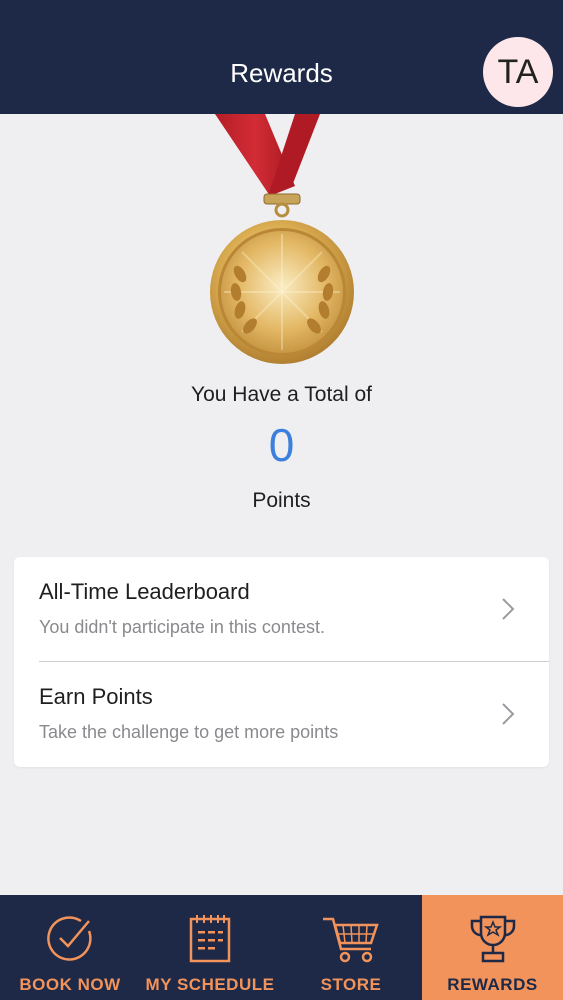  Describe the element at coordinates (281, 500) in the screenshot. I see `points-unit: Points` at that location.